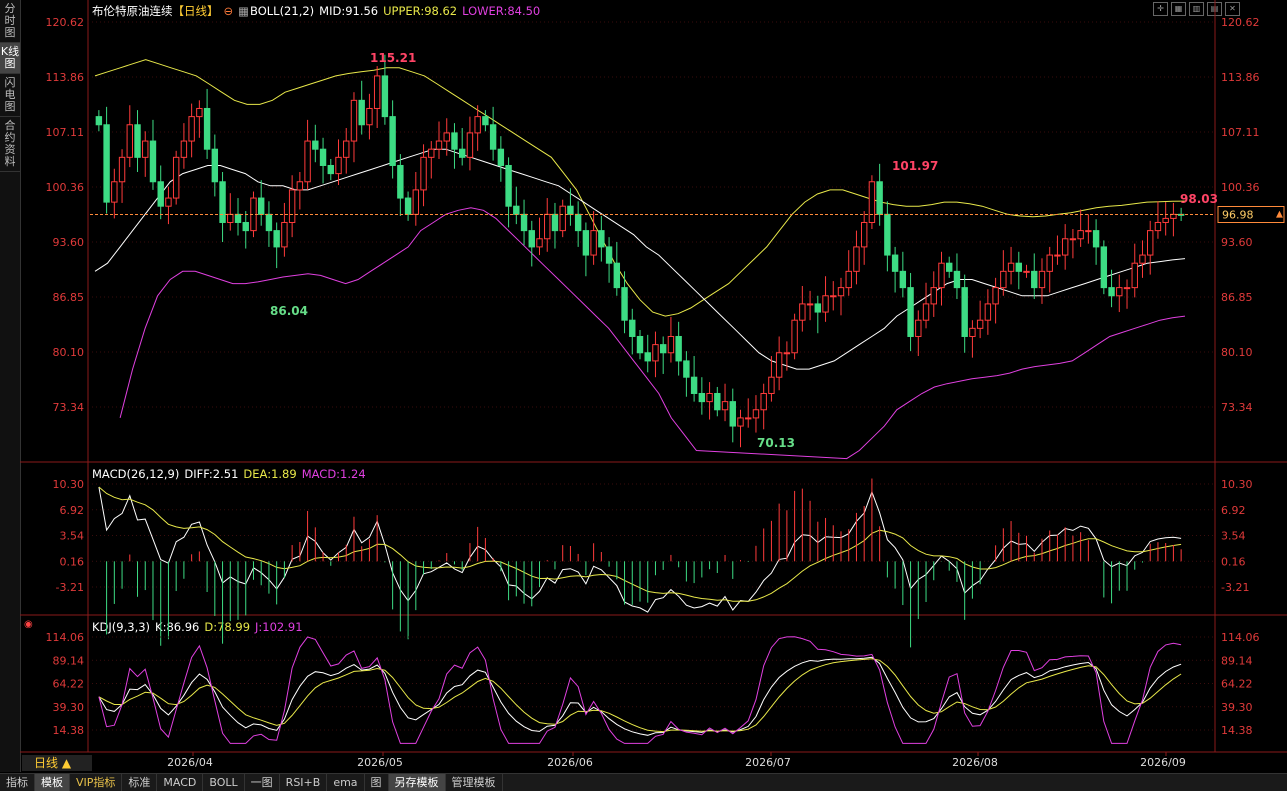 This screenshot has width=1287, height=791. Describe the element at coordinates (69, 707) in the screenshot. I see `kdj-tick-left: 39.30` at that location.